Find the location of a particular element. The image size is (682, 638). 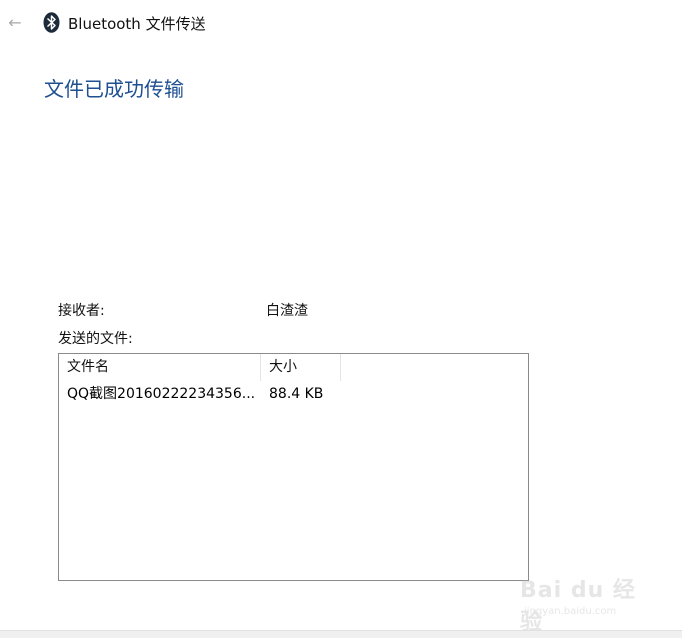

table-row: QQ截图20160222234356... 88.4 KB is located at coordinates (293, 394).